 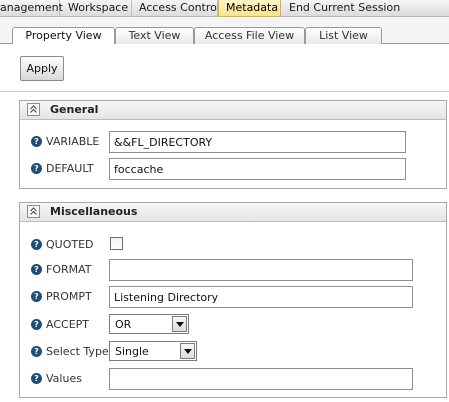 What do you see at coordinates (343, 35) in the screenshot?
I see `tab-list-view: List View` at bounding box center [343, 35].